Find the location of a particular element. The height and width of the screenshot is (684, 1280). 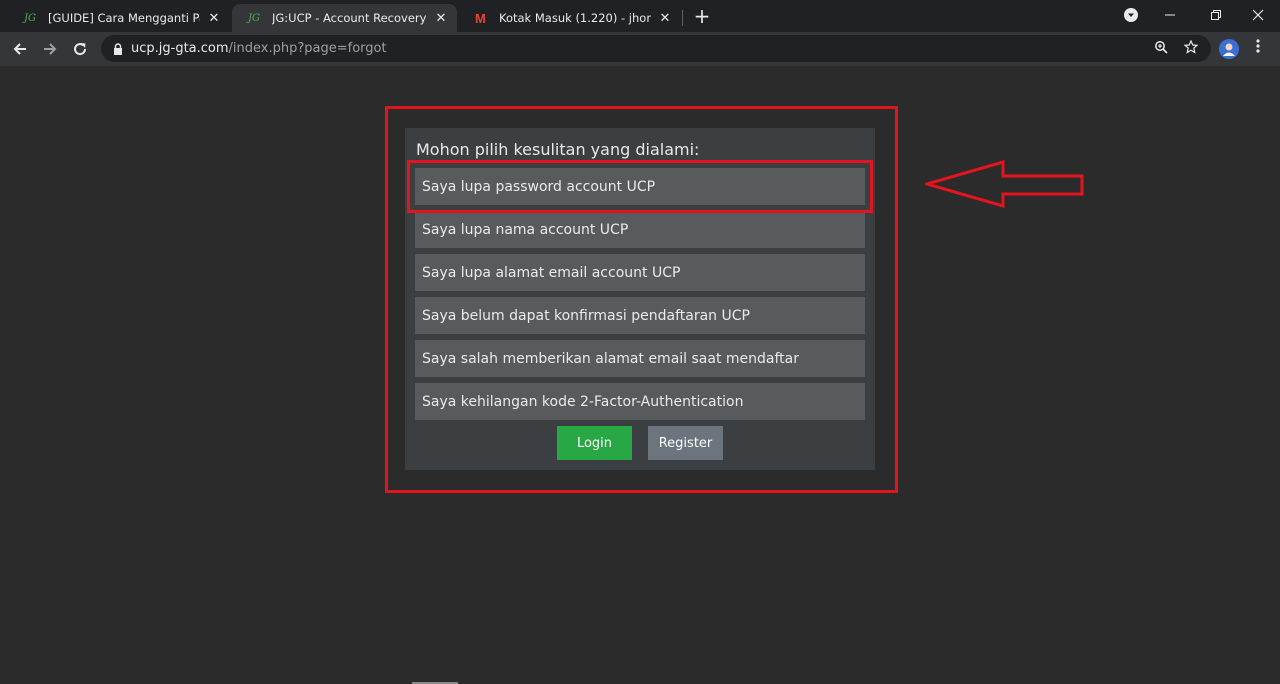

restore-icon is located at coordinates (1216, 15).